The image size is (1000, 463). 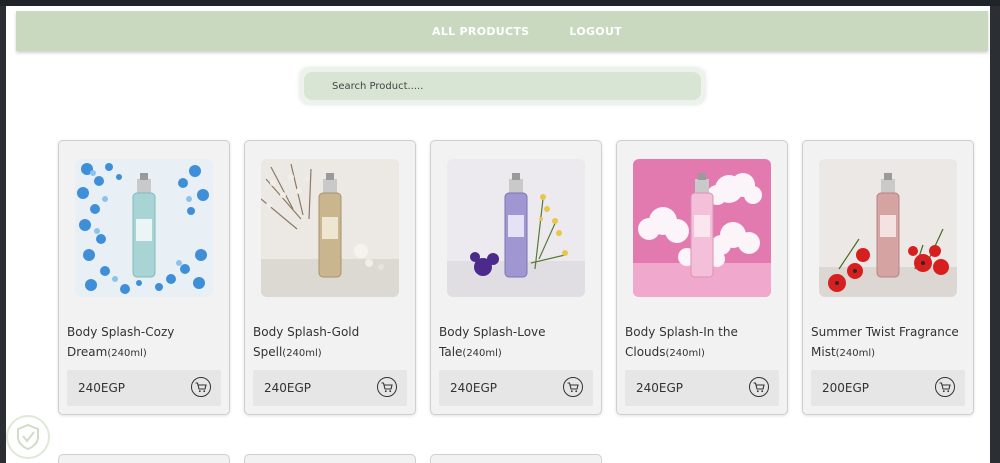 I want to click on product-card: Body Splash-Gold Spell(240ml) 240EGP, so click(x=330, y=277).